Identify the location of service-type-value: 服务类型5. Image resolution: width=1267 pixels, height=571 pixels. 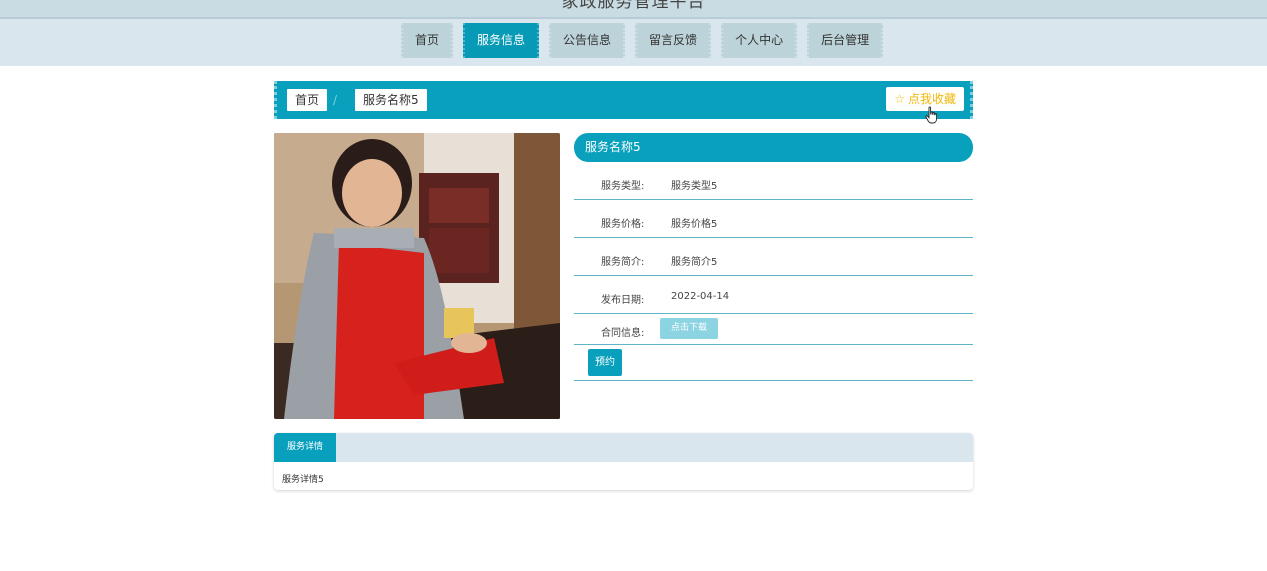
(694, 186).